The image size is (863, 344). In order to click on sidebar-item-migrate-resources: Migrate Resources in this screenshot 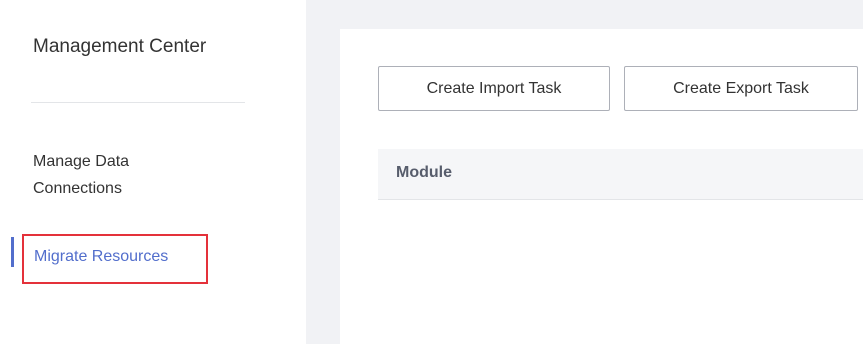, I will do `click(115, 259)`.